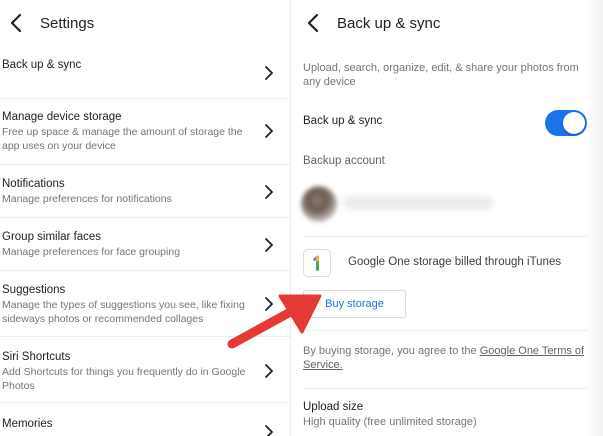  I want to click on settings-item-title: Group similar faces, so click(52, 237).